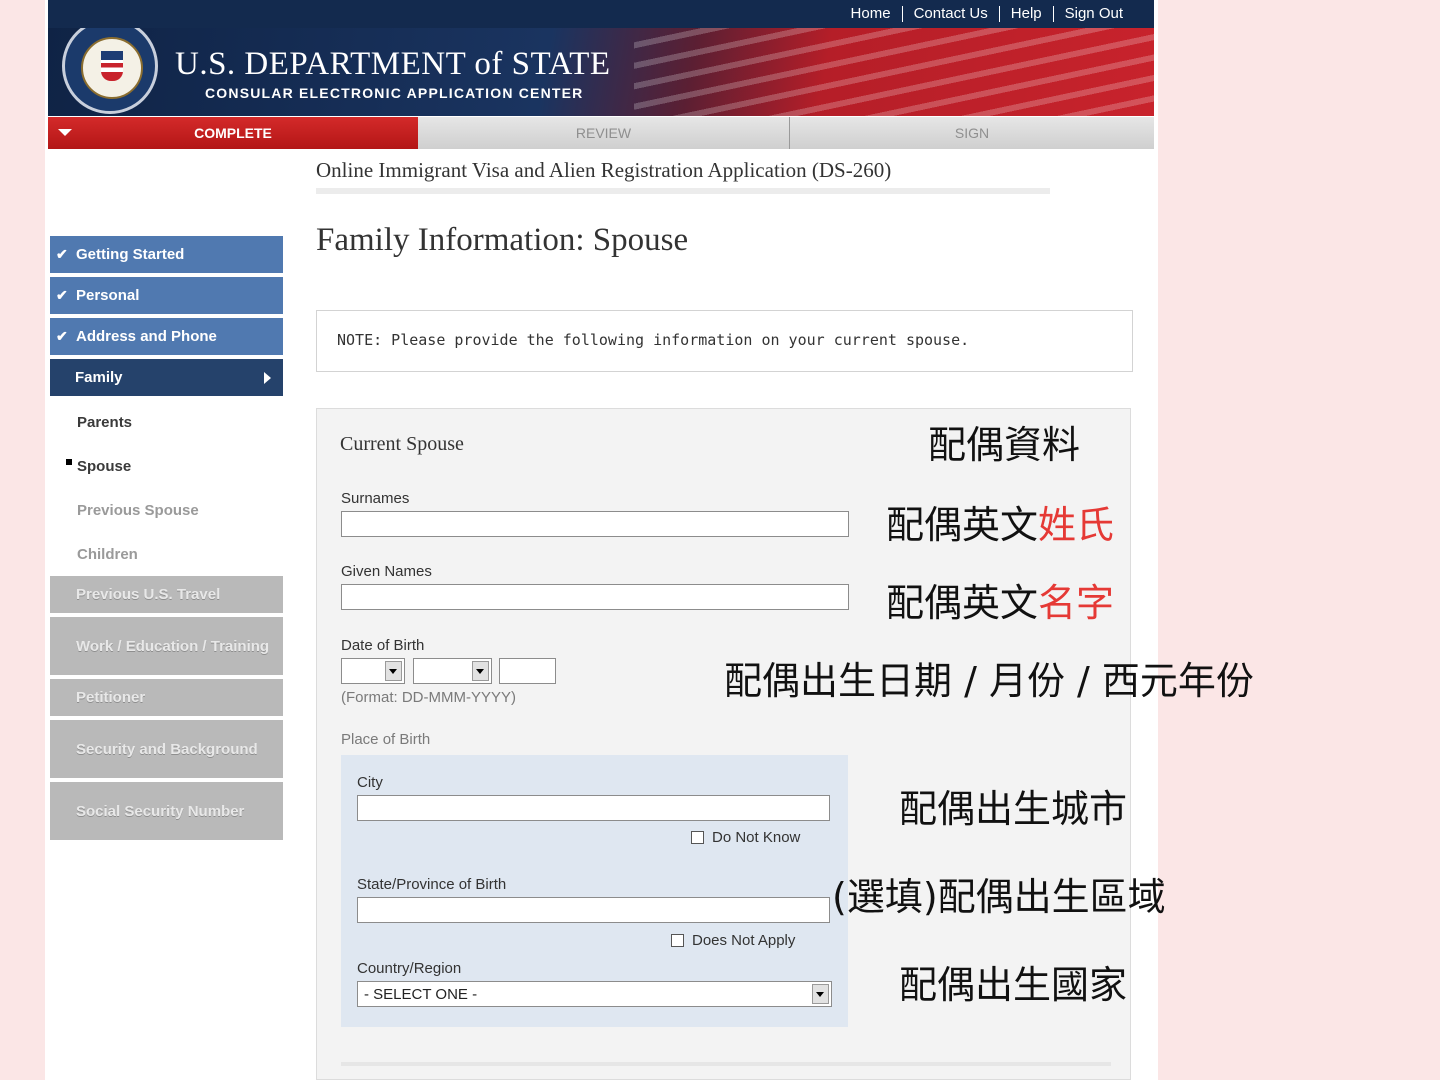  I want to click on country-select-value: - SELECT ONE -, so click(421, 994).